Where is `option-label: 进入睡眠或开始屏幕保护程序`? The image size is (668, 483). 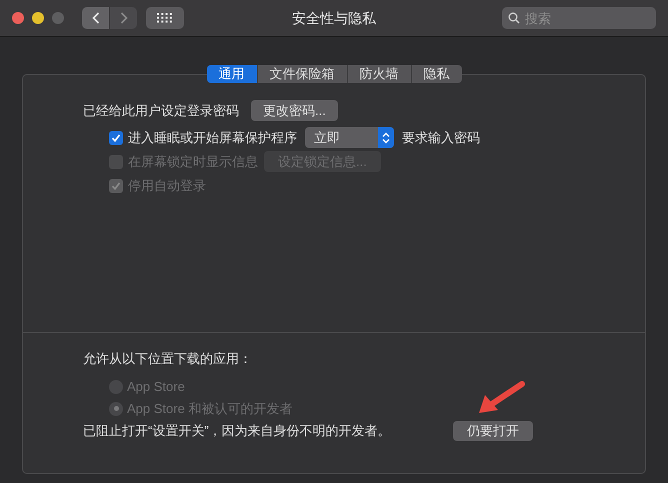 option-label: 进入睡眠或开始屏幕保护程序 is located at coordinates (212, 137).